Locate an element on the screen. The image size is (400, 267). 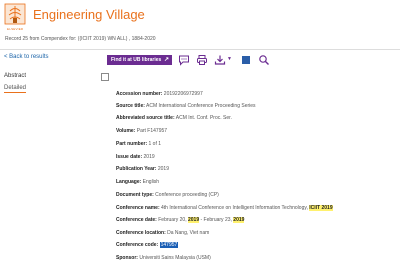
find-it-label: Find it at UB libraries is located at coordinates (136, 60).